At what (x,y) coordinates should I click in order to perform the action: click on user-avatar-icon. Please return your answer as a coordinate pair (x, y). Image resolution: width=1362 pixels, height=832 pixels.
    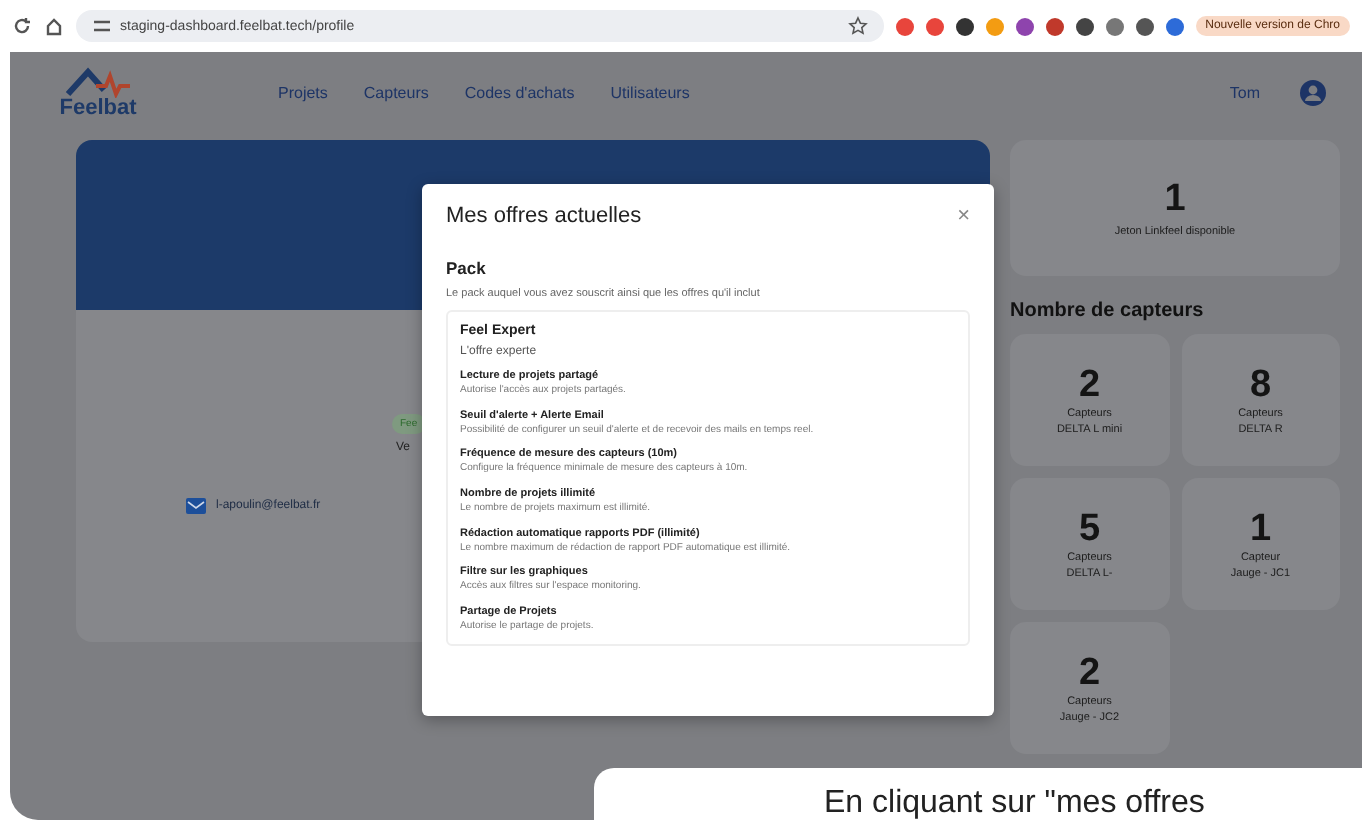
    Looking at the image, I should click on (1313, 92).